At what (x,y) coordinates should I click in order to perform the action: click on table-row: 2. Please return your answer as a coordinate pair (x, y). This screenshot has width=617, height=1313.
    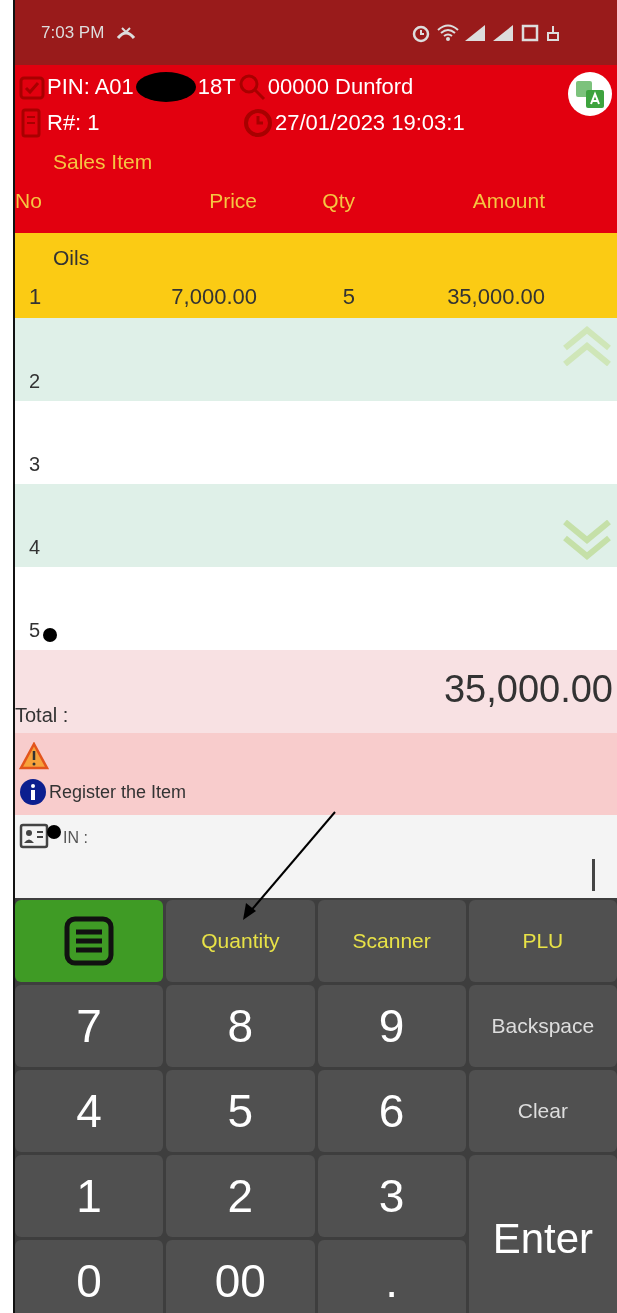
    Looking at the image, I should click on (316, 359).